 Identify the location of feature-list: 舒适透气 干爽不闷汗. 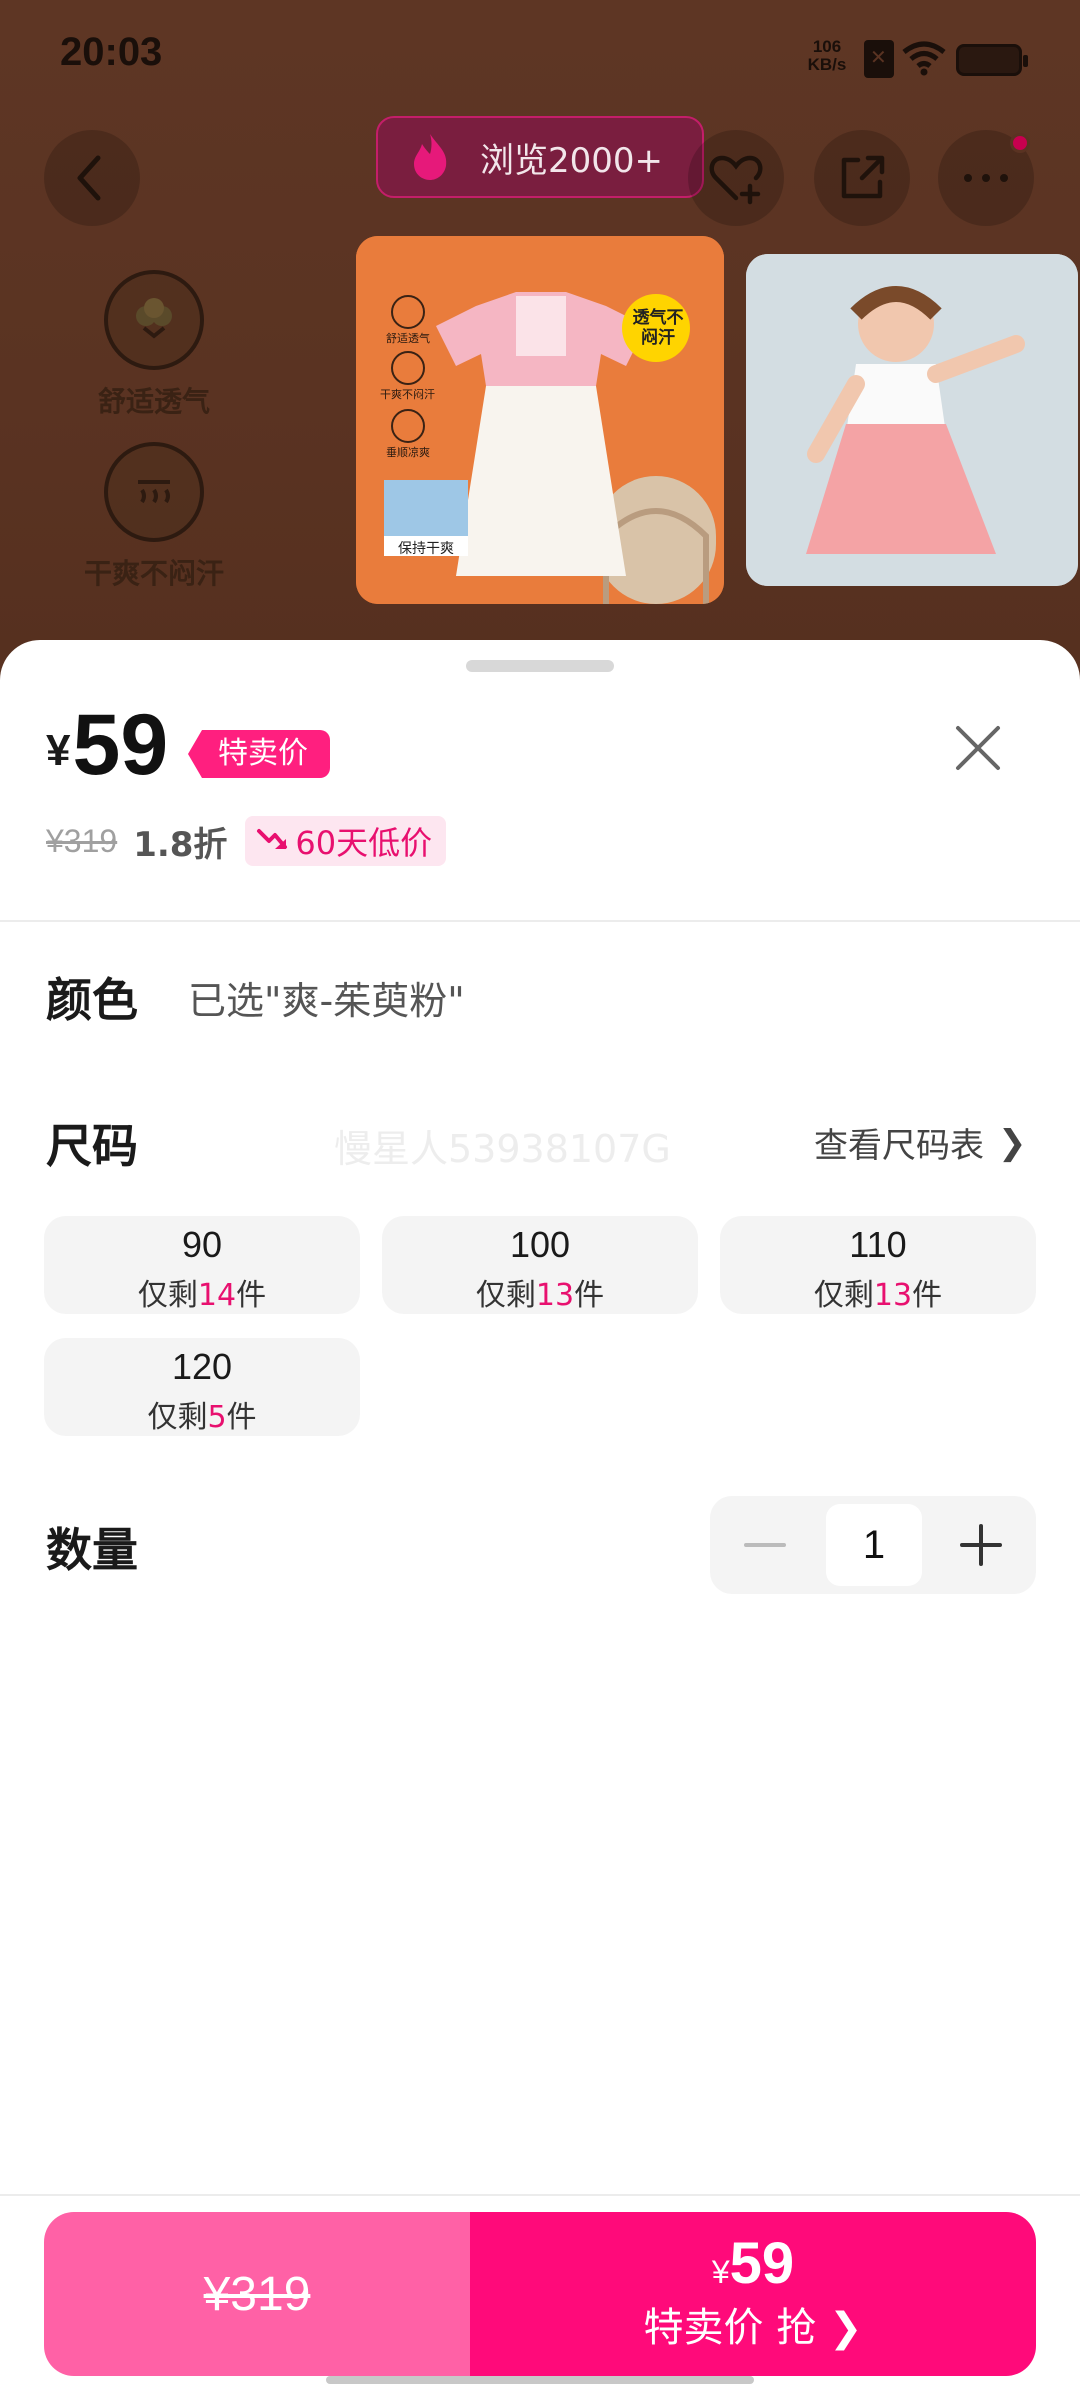
(154, 442).